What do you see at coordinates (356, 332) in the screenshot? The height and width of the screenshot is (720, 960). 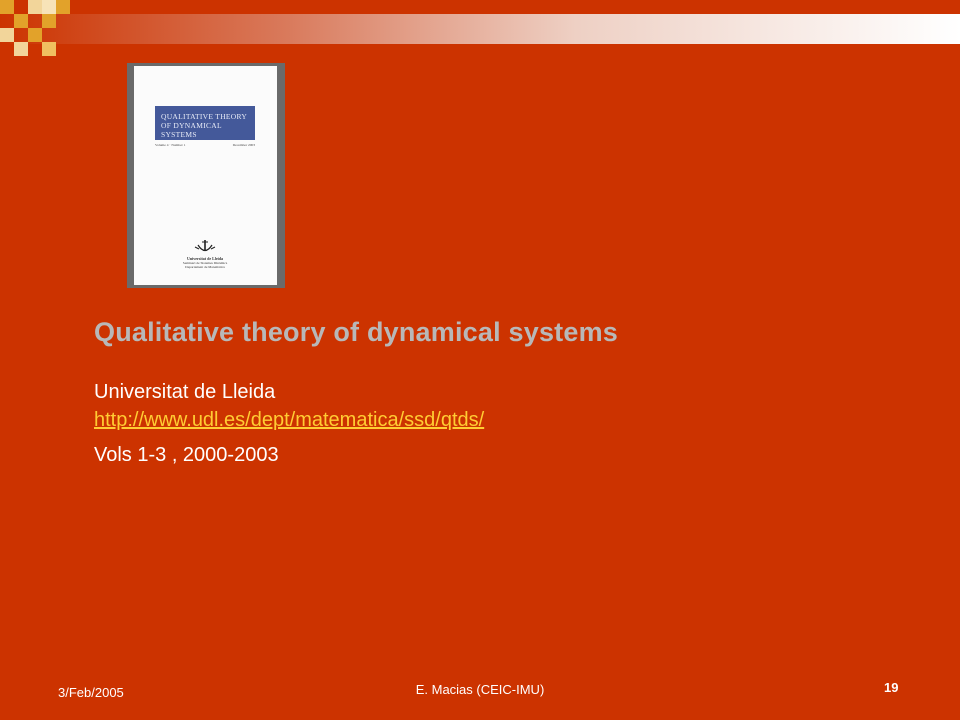 I see `slide-title: Qualitative theory of dynamical systems` at bounding box center [356, 332].